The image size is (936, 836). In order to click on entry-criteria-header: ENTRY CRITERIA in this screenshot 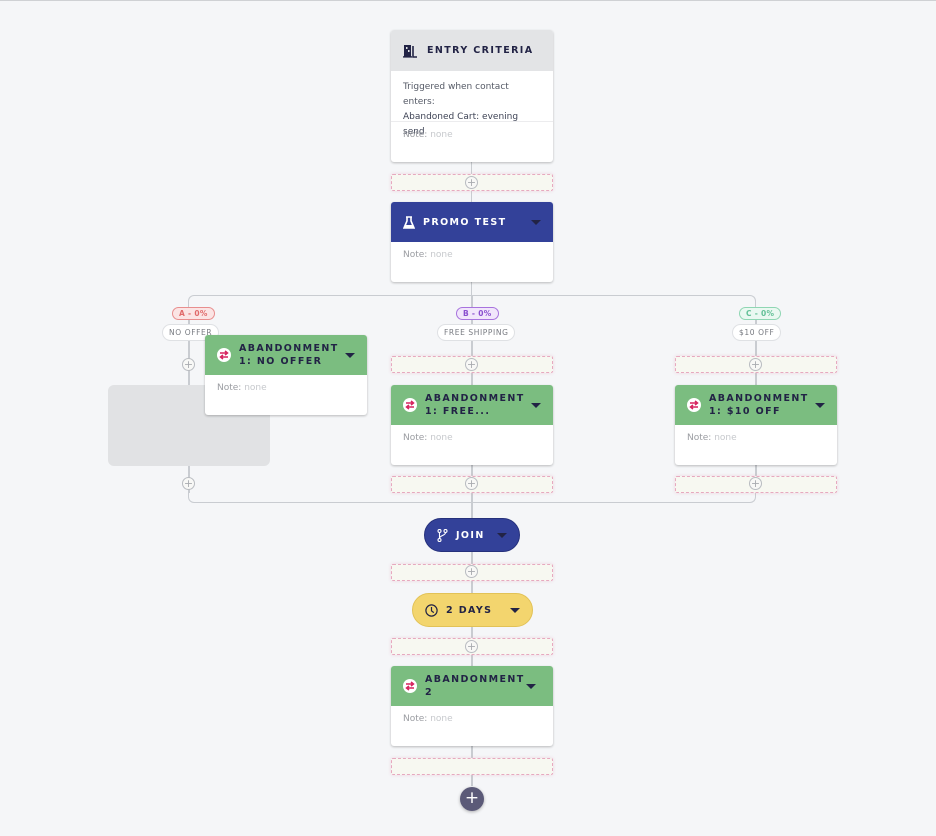, I will do `click(472, 50)`.